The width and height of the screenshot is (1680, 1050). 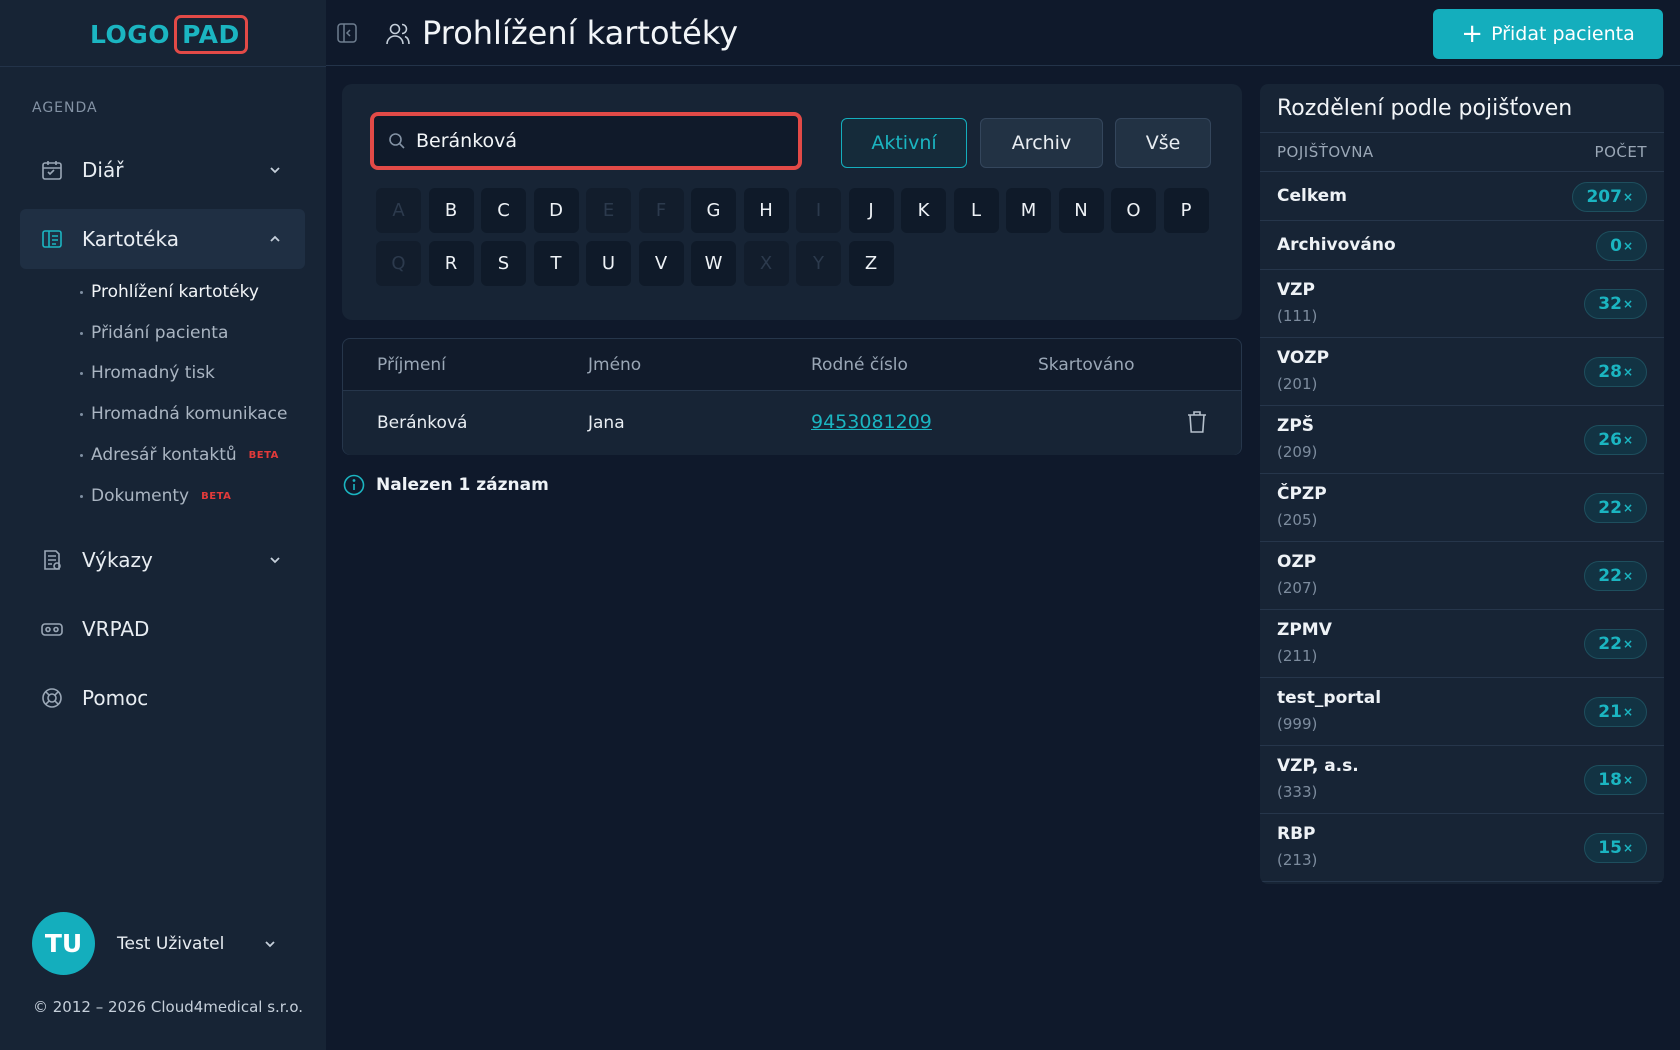 What do you see at coordinates (1197, 422) in the screenshot?
I see `trash-icon` at bounding box center [1197, 422].